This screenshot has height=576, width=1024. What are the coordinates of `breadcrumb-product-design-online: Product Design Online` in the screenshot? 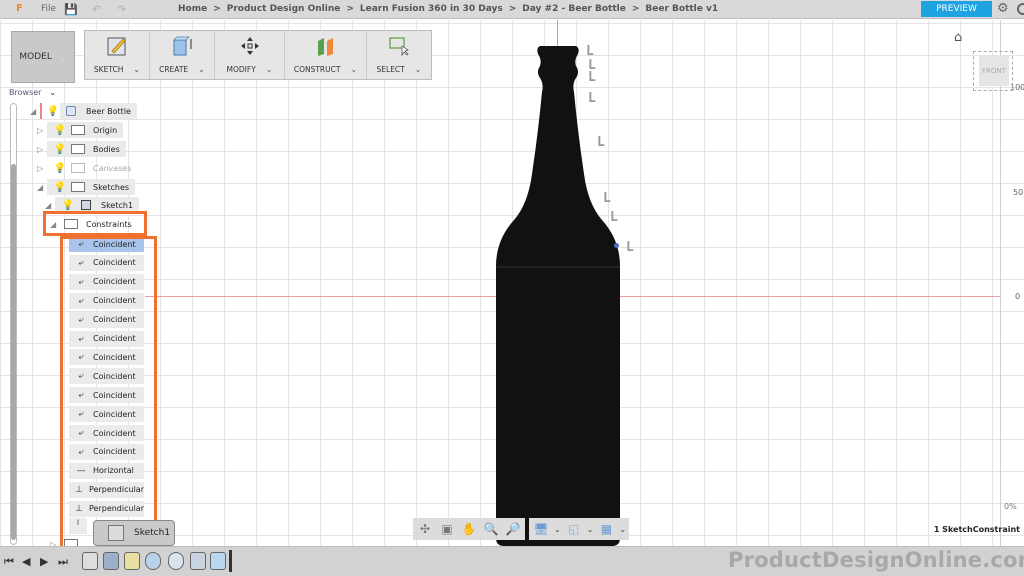 It's located at (284, 9).